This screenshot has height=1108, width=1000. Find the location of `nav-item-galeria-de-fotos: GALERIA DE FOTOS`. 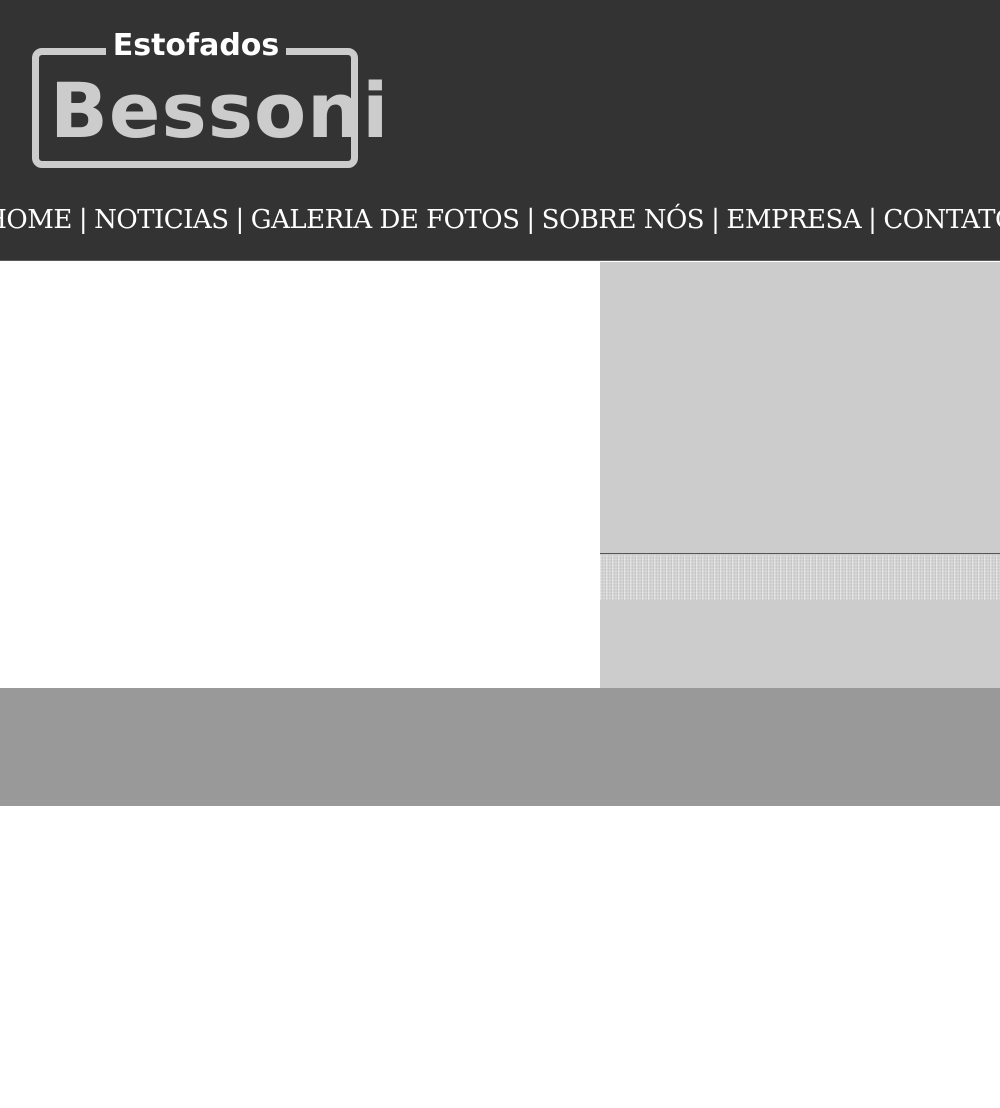

nav-item-galeria-de-fotos: GALERIA DE FOTOS is located at coordinates (385, 220).